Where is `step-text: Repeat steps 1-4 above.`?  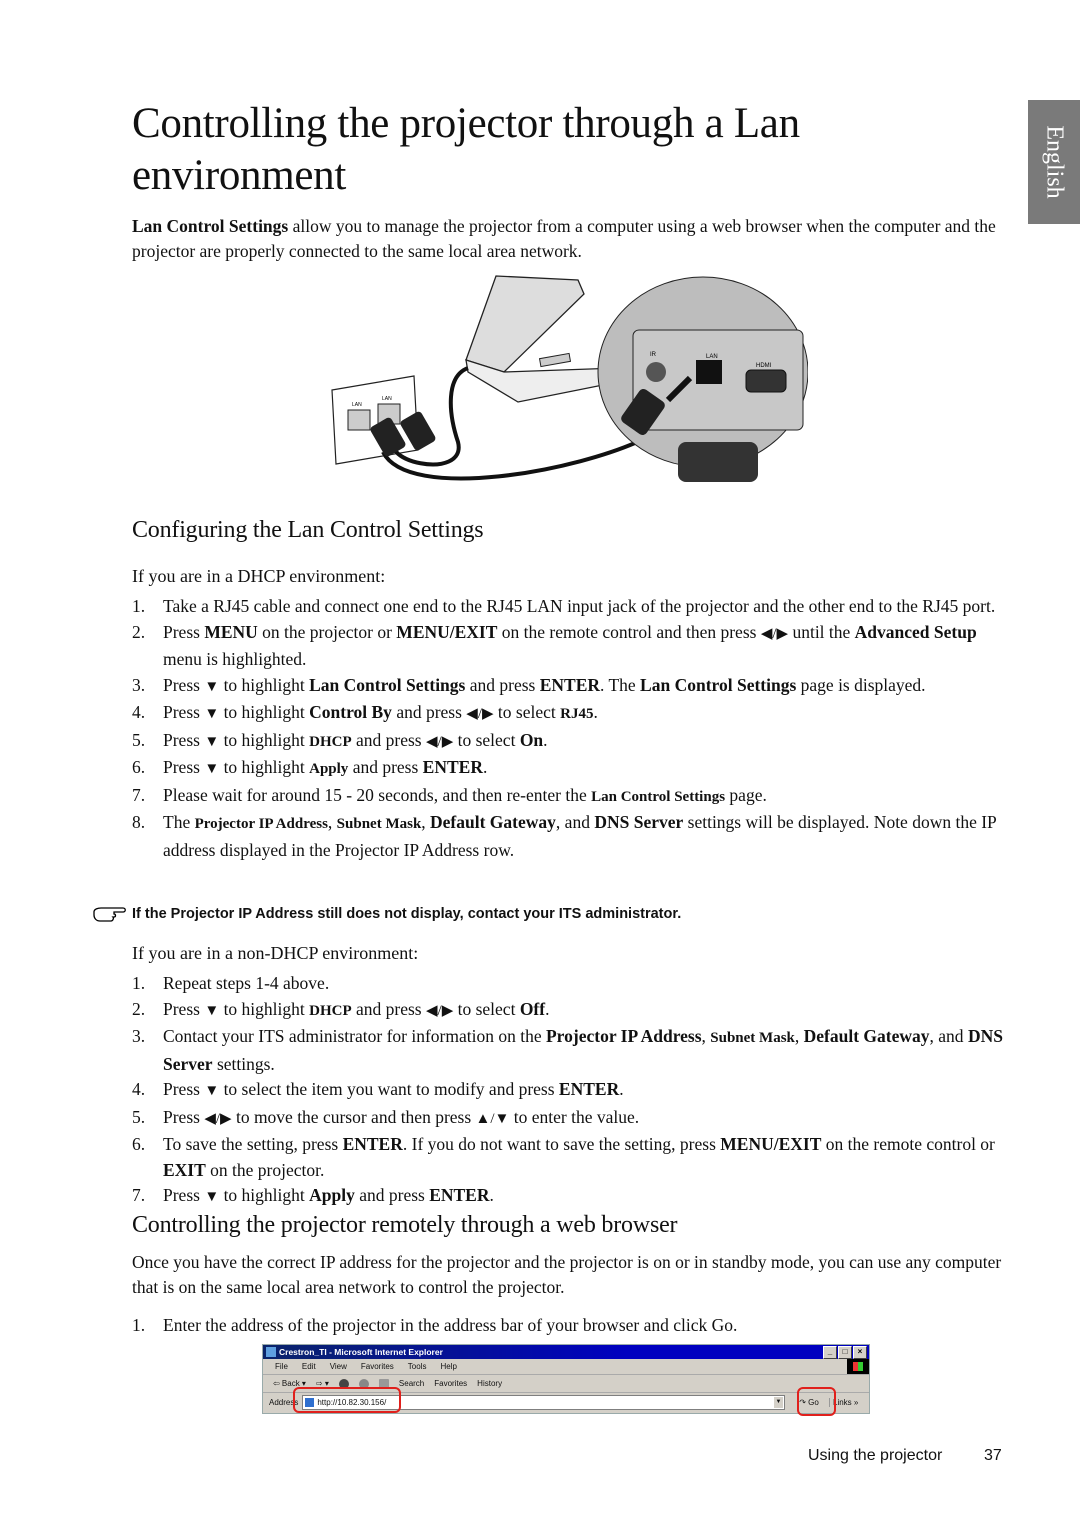 step-text: Repeat steps 1-4 above. is located at coordinates (246, 983).